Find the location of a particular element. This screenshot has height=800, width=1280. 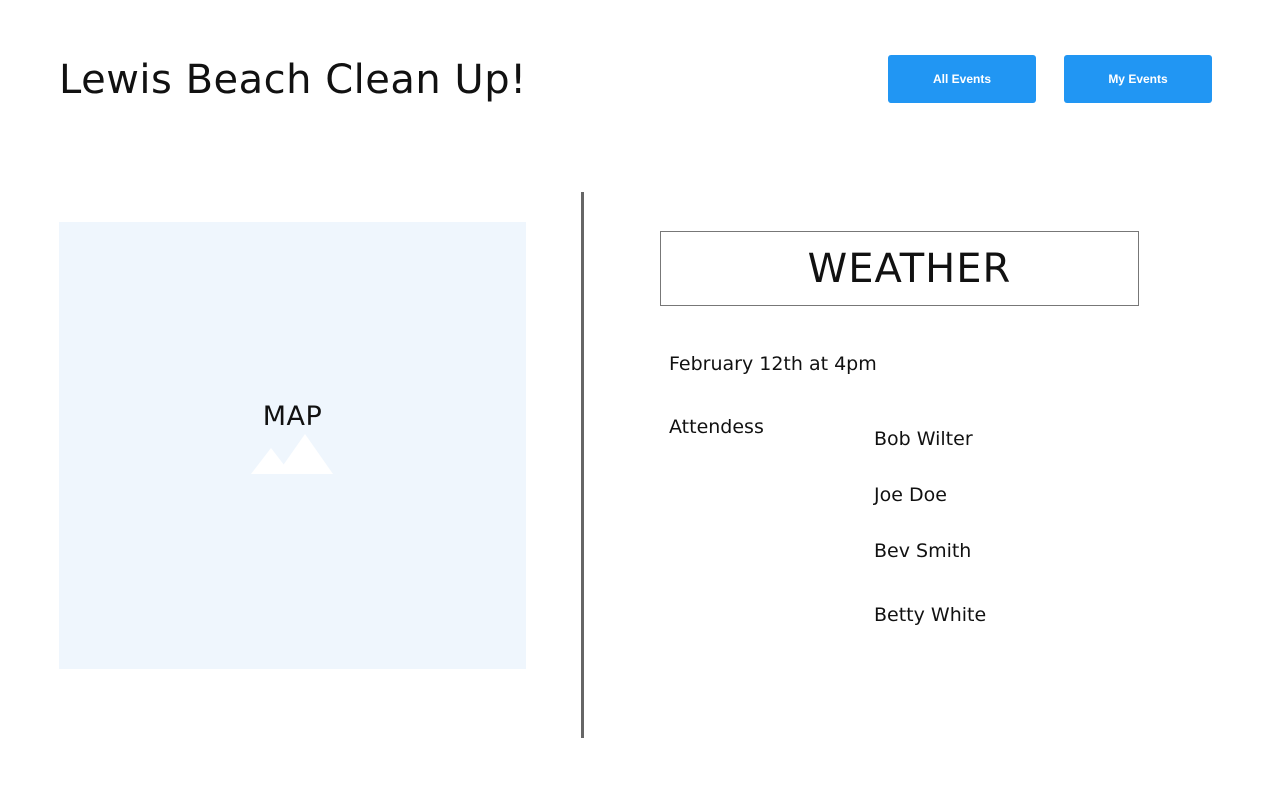

page-title: Lewis Beach Clean Up! is located at coordinates (293, 80).